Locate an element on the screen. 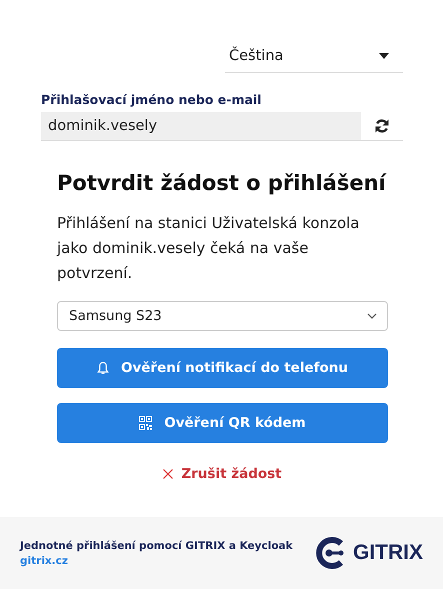 Image resolution: width=443 pixels, height=589 pixels. chevron-icon is located at coordinates (372, 316).